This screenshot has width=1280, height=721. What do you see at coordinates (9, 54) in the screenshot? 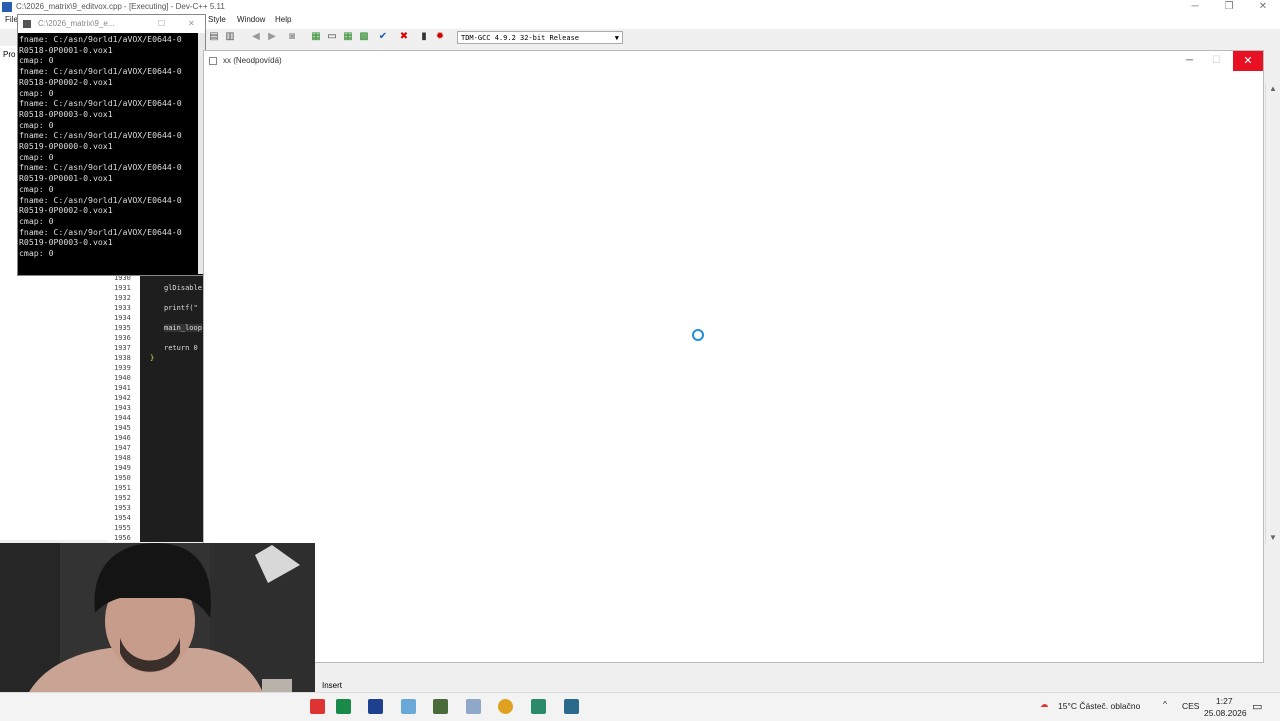
I see `tab-project: Pro` at bounding box center [9, 54].